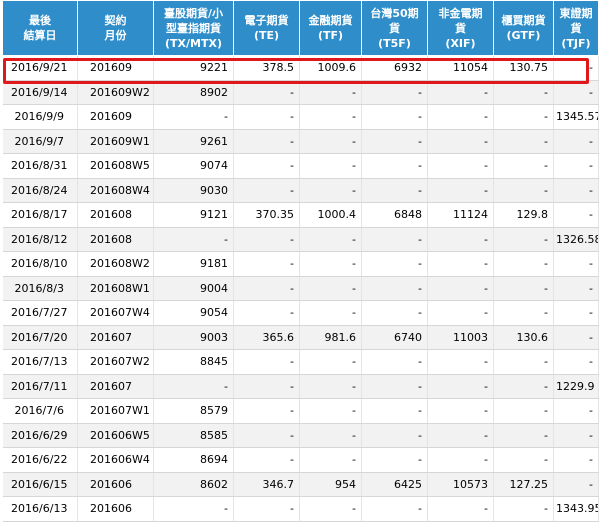 The image size is (600, 522). Describe the element at coordinates (576, 386) in the screenshot. I see `price-cell: 1229.9` at that location.